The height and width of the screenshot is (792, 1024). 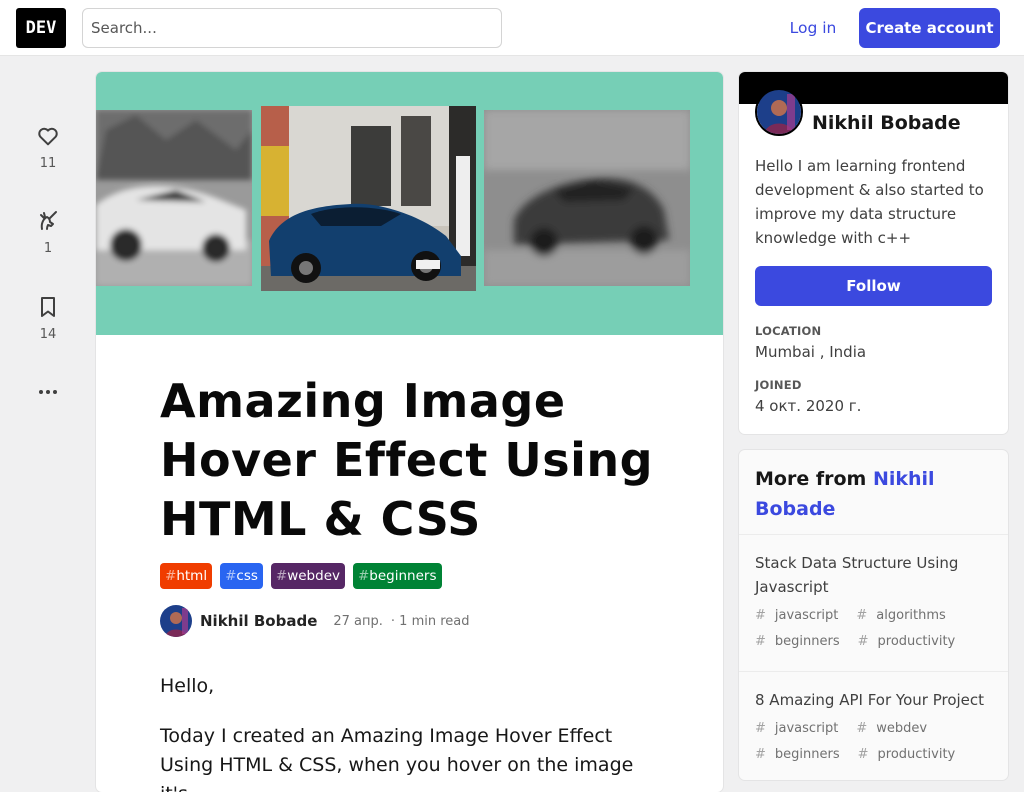 What do you see at coordinates (875, 494) in the screenshot?
I see `more-from-heading: More from Nikhil Bobade` at bounding box center [875, 494].